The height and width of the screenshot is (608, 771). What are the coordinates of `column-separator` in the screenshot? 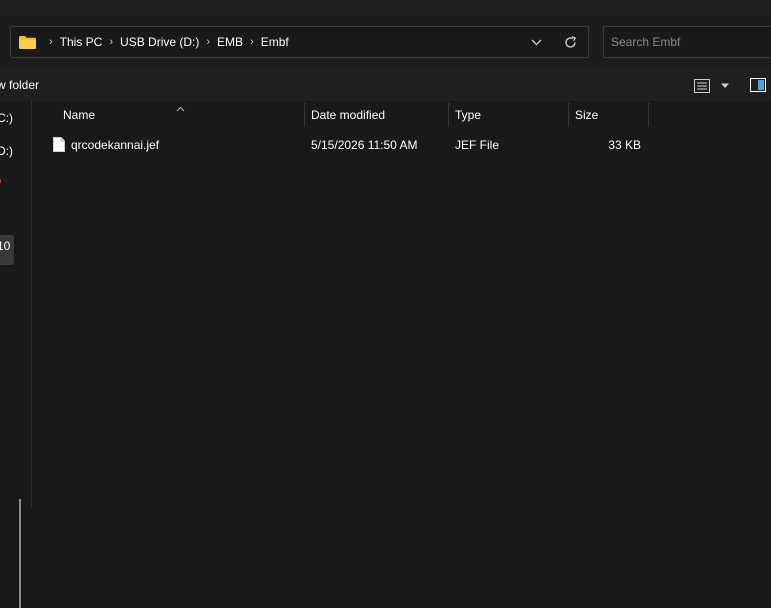 It's located at (648, 115).